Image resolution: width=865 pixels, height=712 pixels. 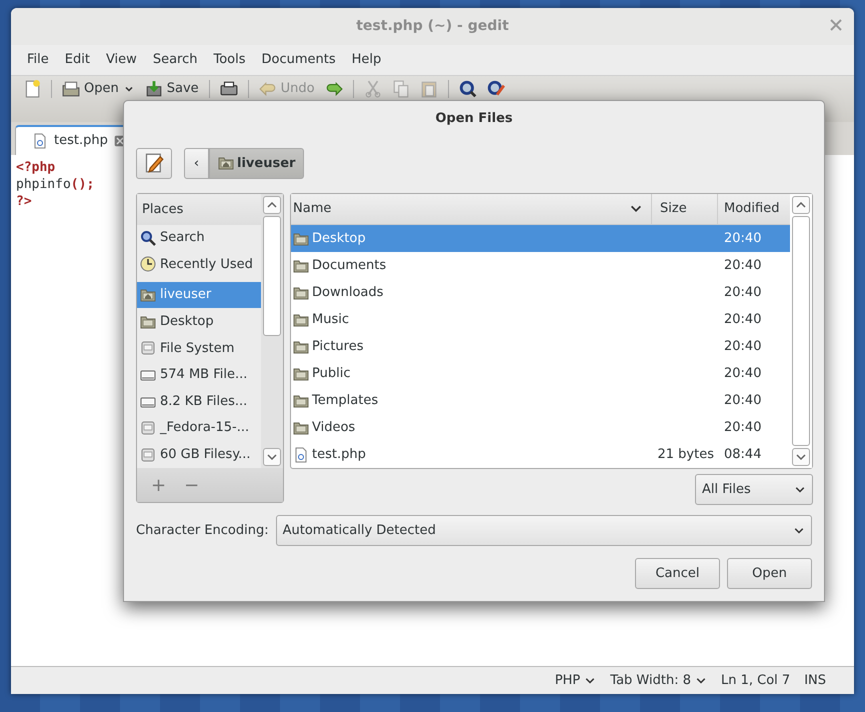 What do you see at coordinates (77, 60) in the screenshot?
I see `menu-item: Edit` at bounding box center [77, 60].